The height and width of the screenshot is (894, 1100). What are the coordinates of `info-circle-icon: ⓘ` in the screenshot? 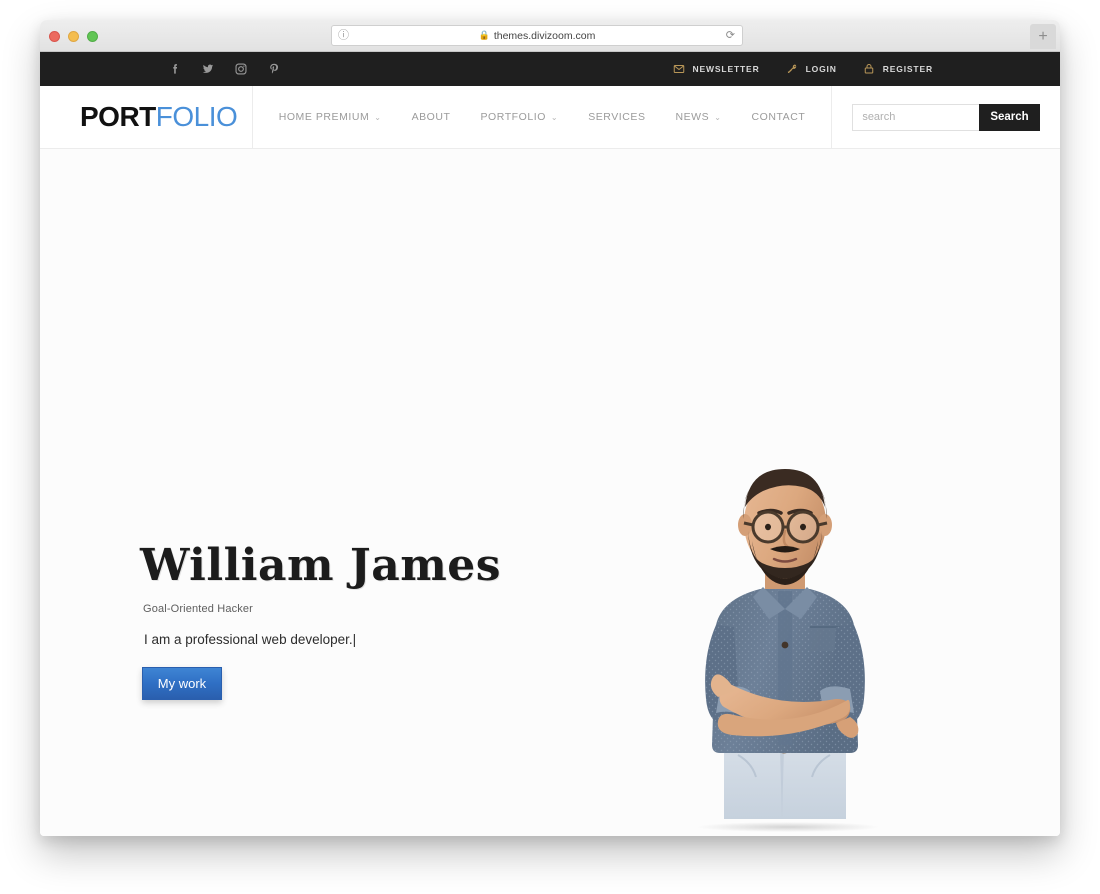 It's located at (343, 35).